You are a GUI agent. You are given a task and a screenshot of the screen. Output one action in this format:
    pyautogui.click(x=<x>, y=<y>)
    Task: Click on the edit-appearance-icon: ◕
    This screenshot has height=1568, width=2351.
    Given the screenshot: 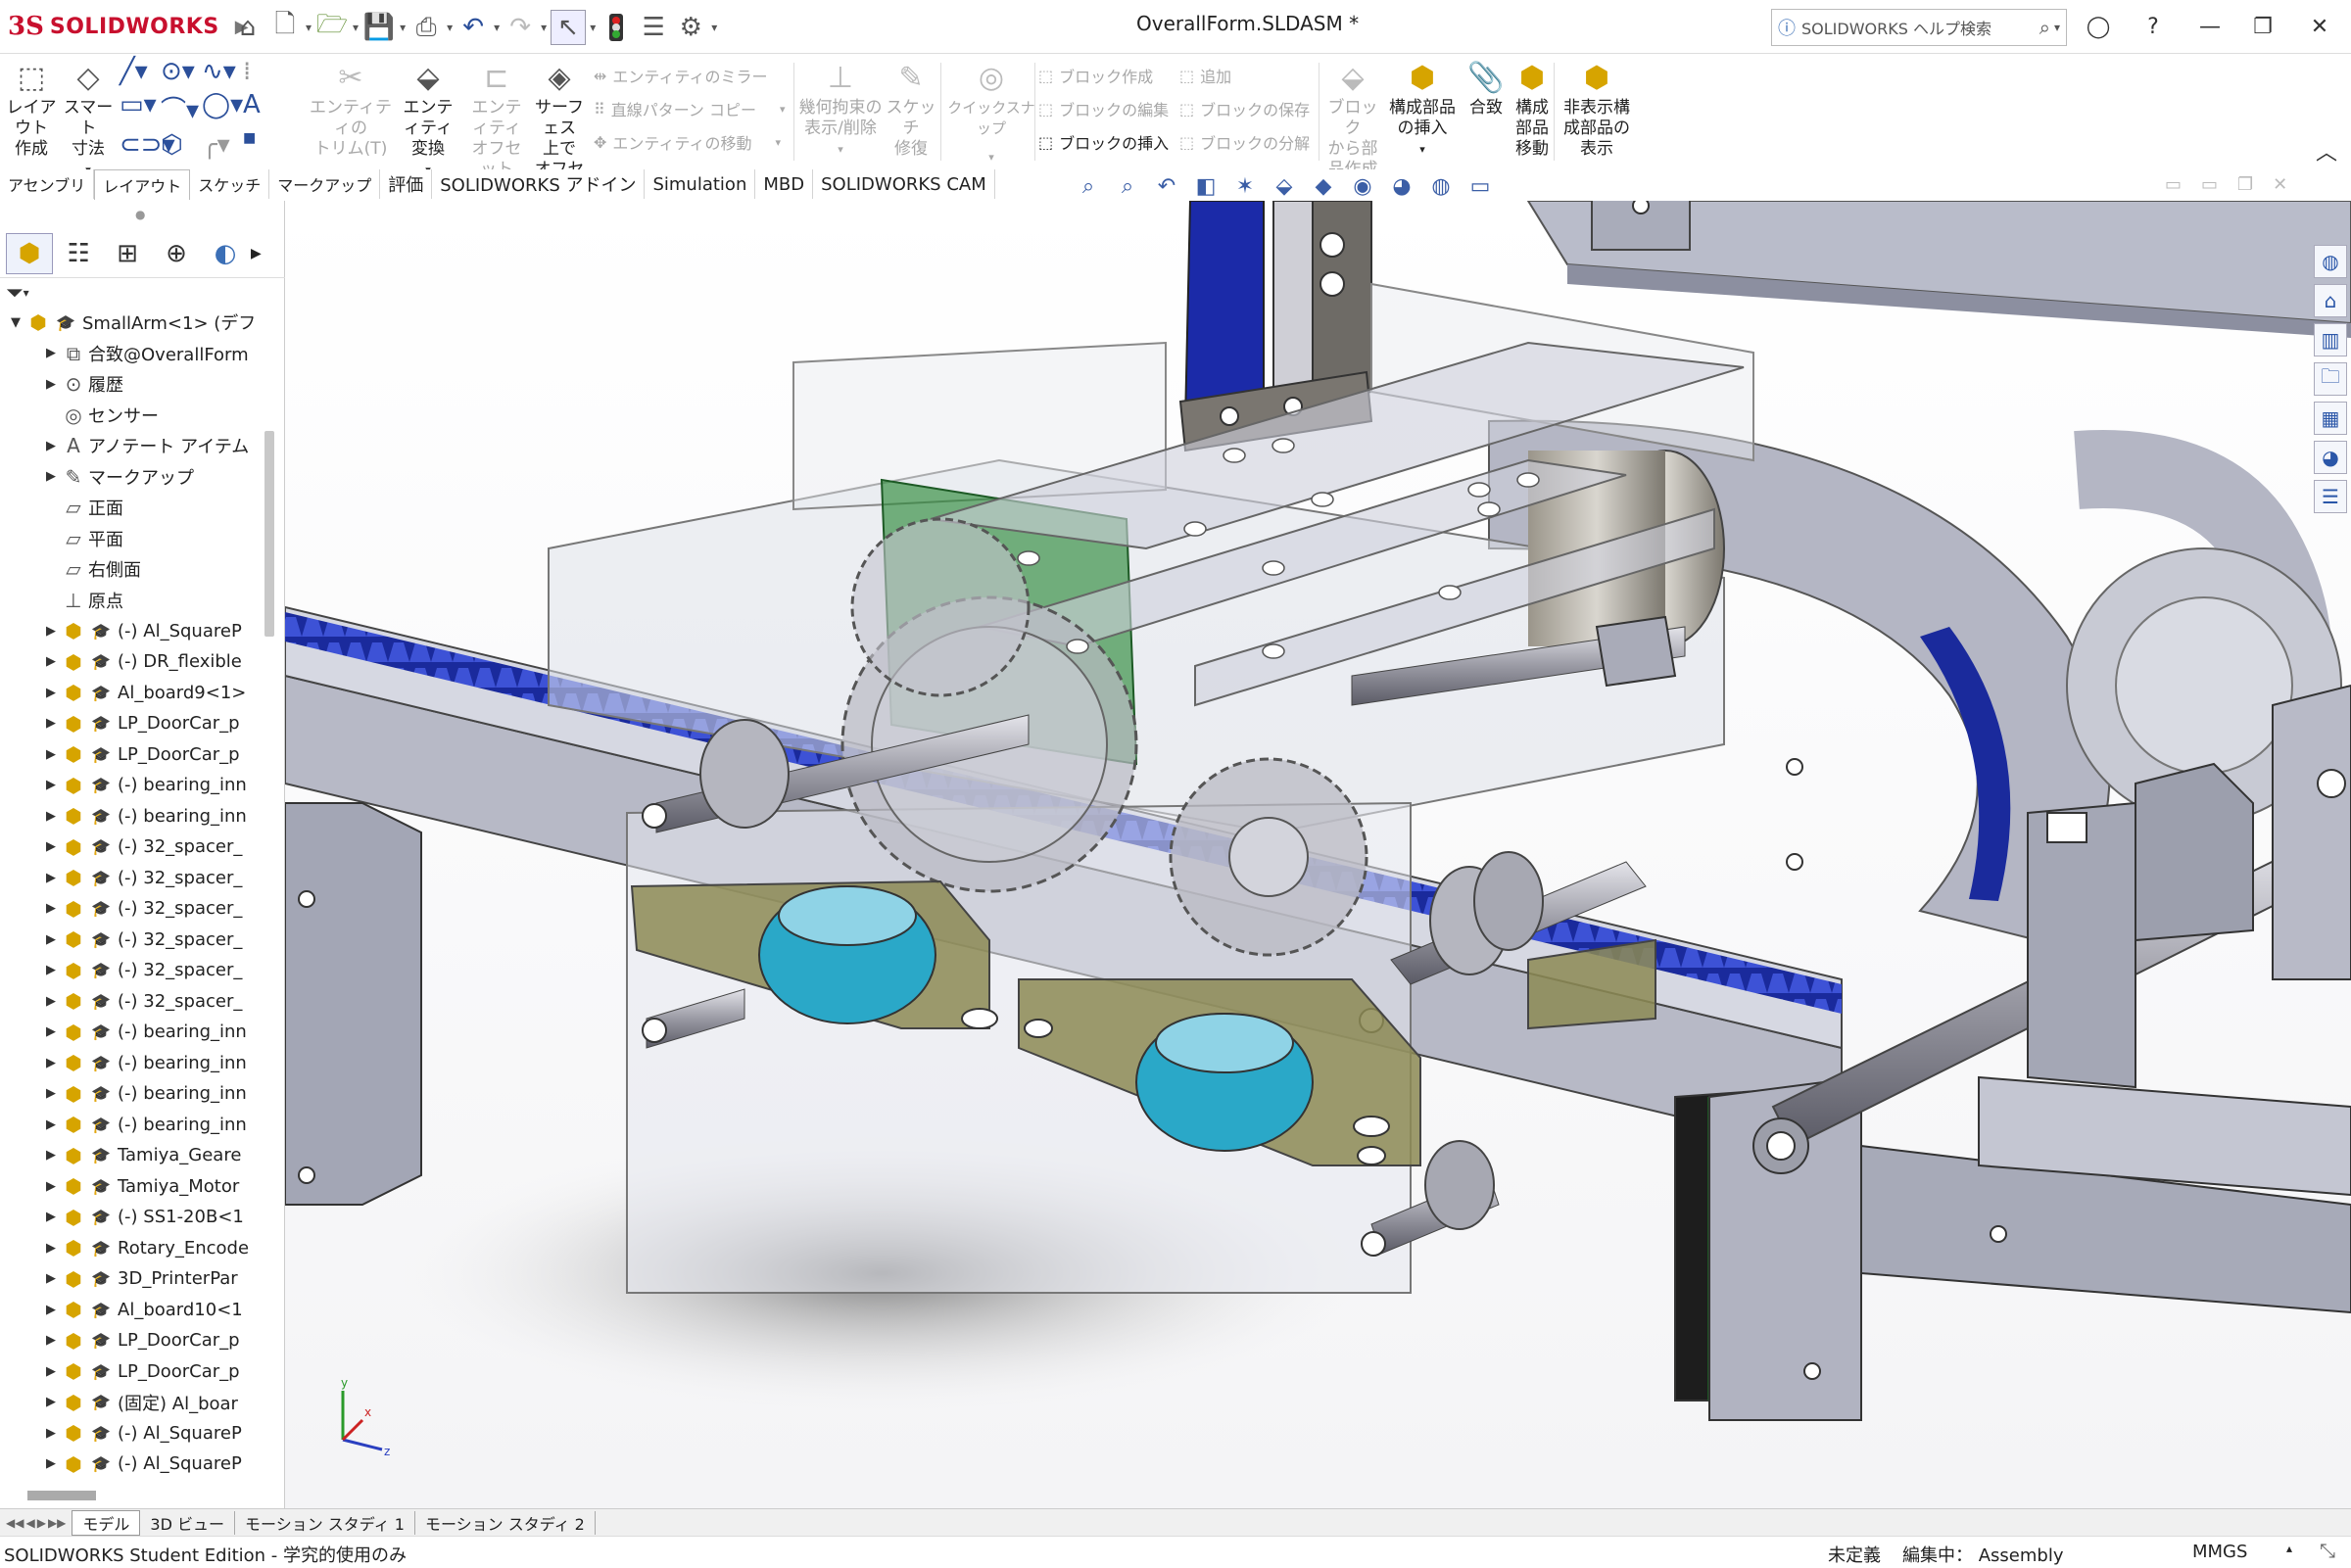 What is the action you would take?
    pyautogui.click(x=1402, y=186)
    